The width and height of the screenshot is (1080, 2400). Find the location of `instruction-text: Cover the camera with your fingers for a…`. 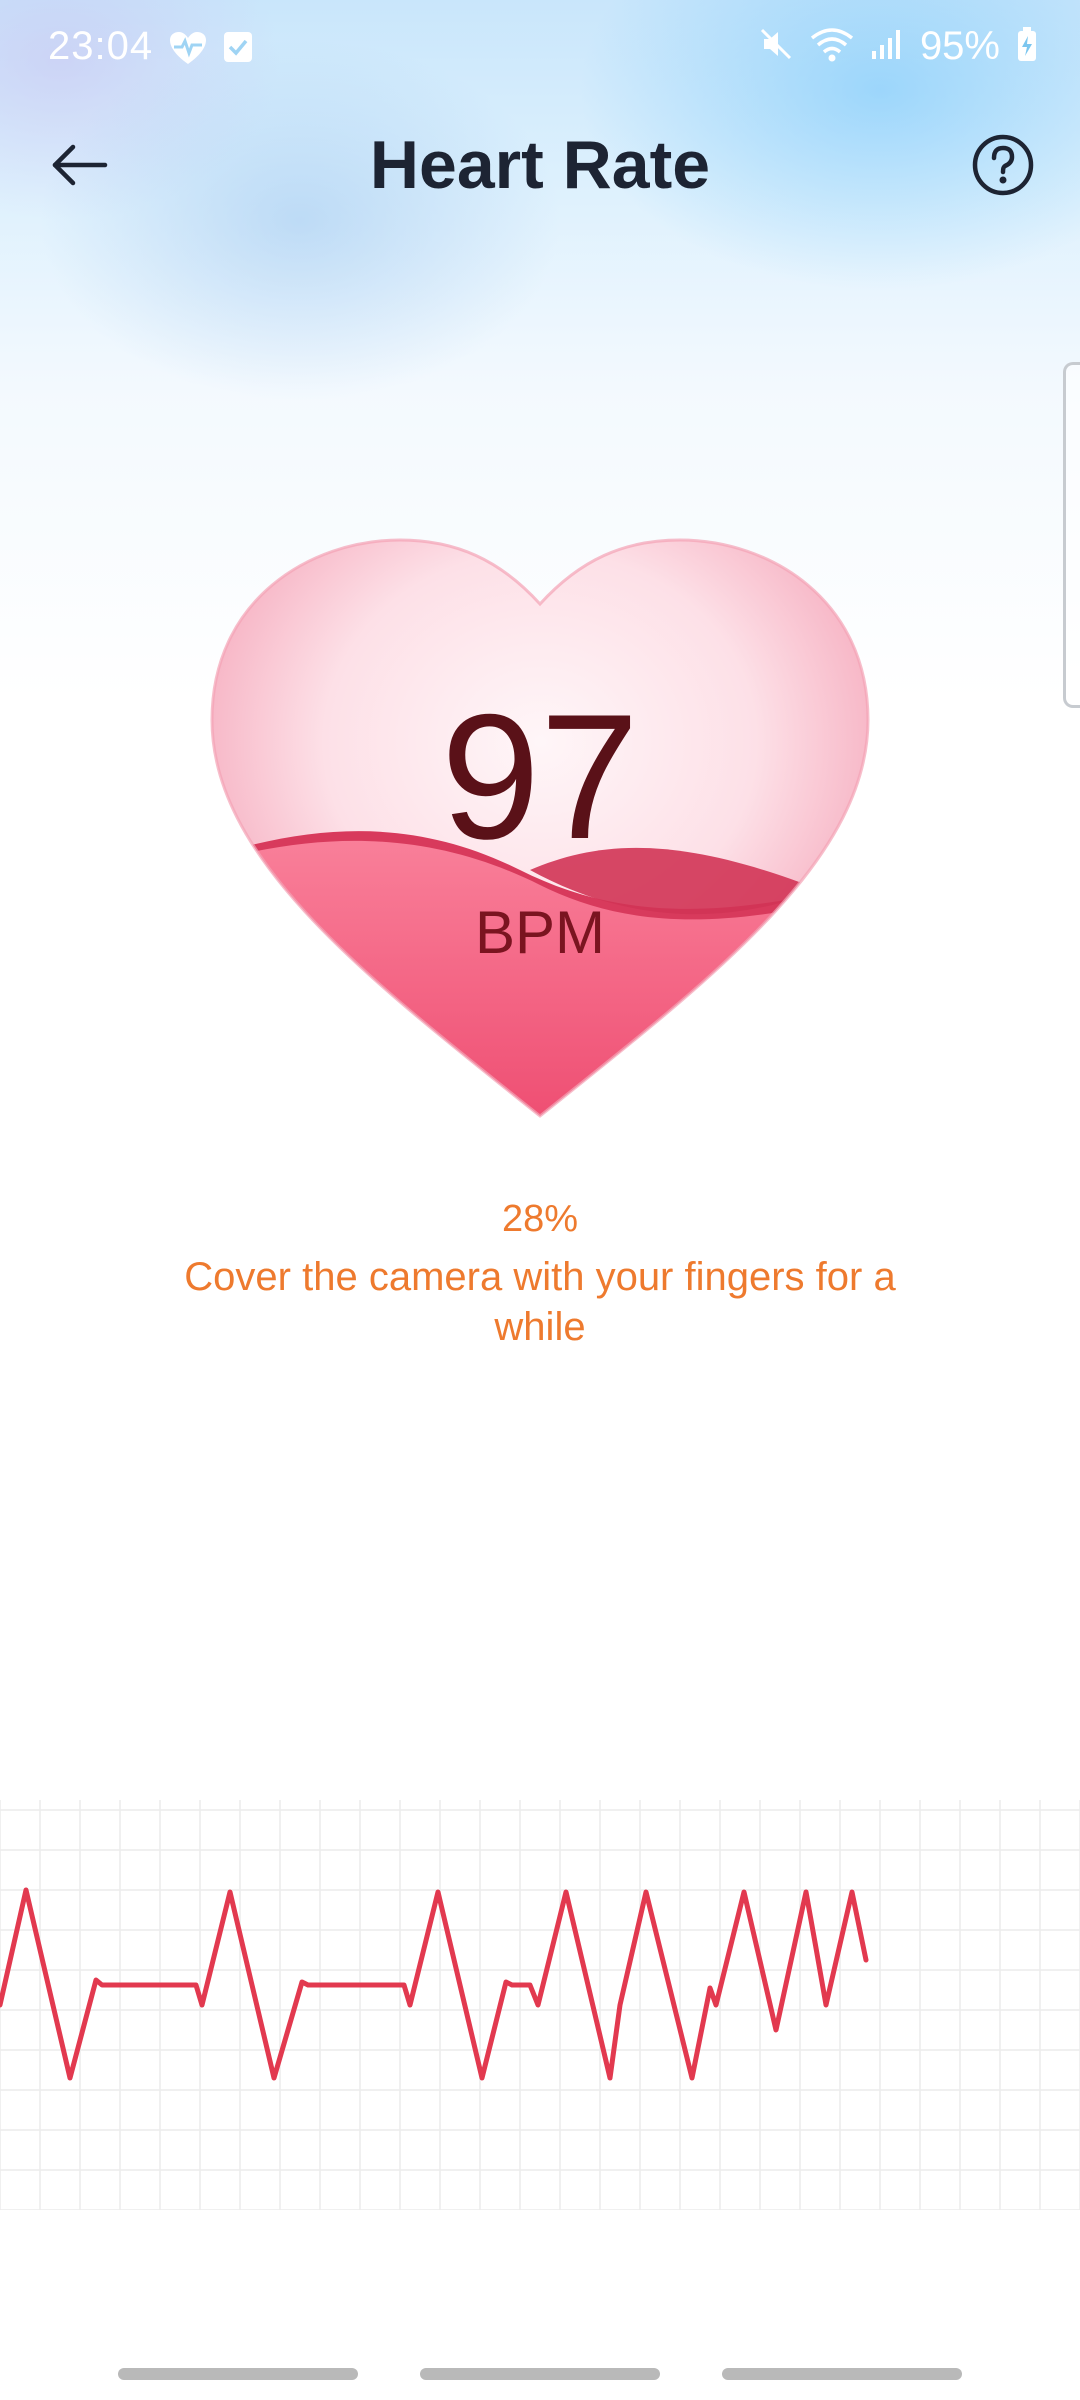

instruction-text: Cover the camera with your fingers for a… is located at coordinates (540, 1302).